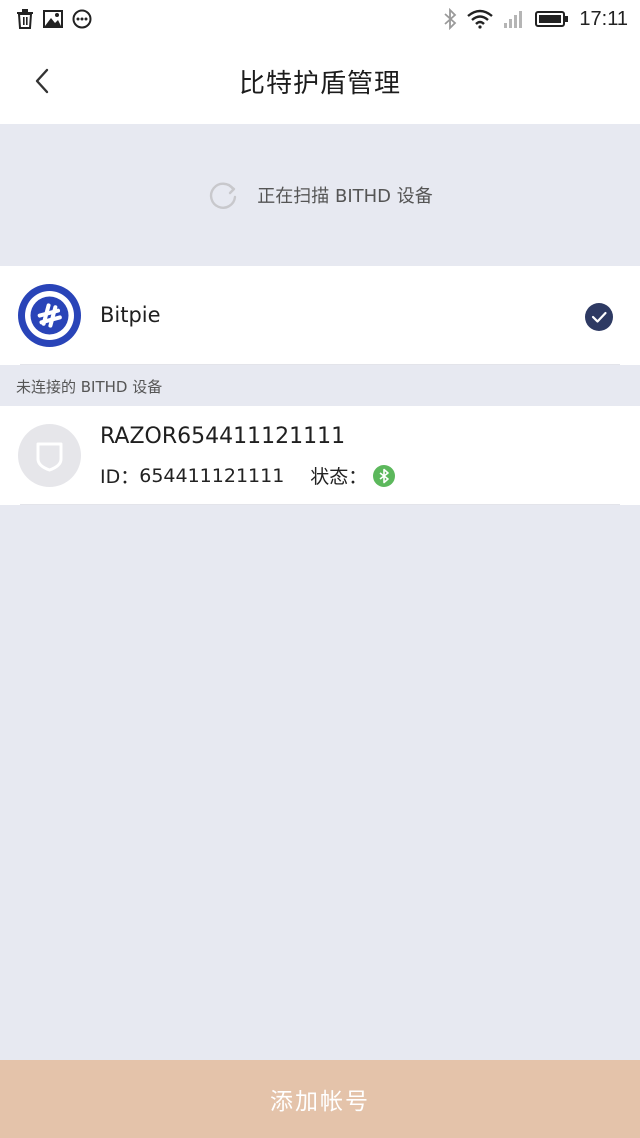  I want to click on bitpie-logo-icon, so click(49, 315).